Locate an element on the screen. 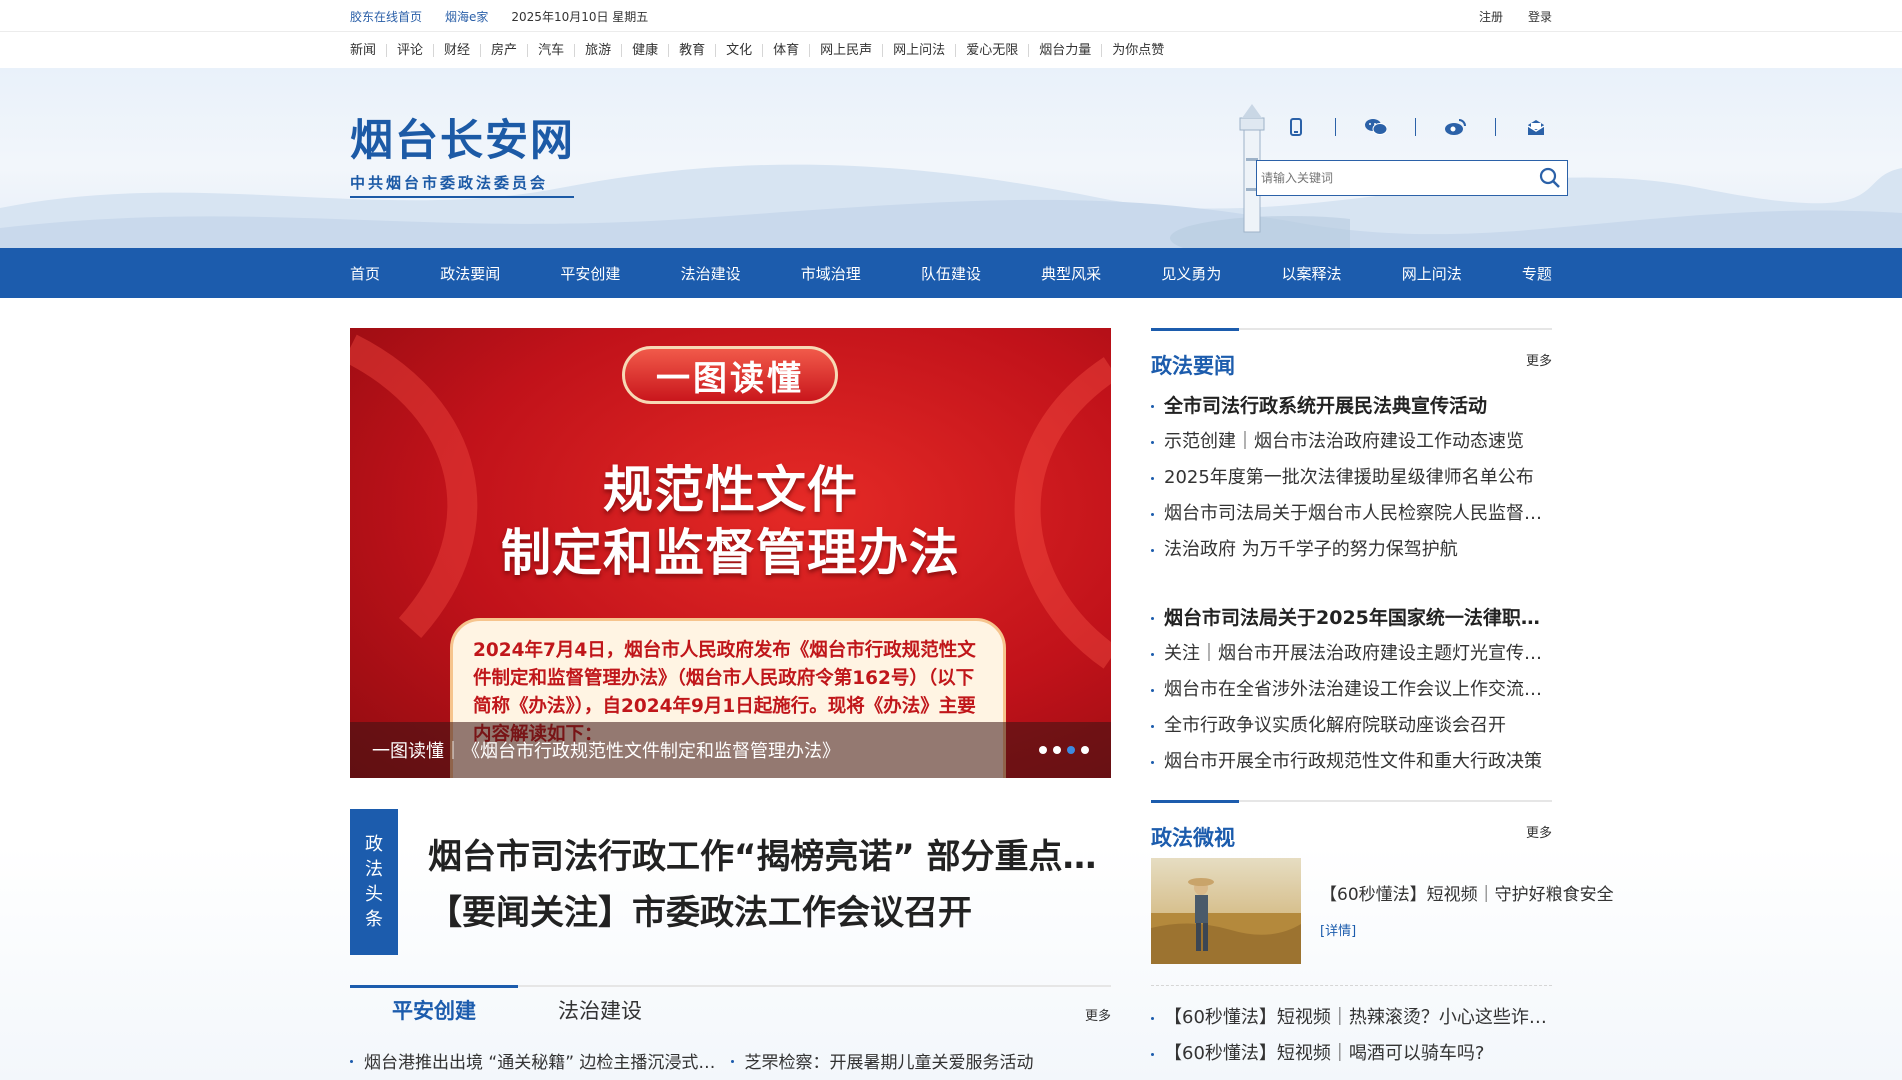 The height and width of the screenshot is (1080, 1902). list-gap is located at coordinates (1351, 584).